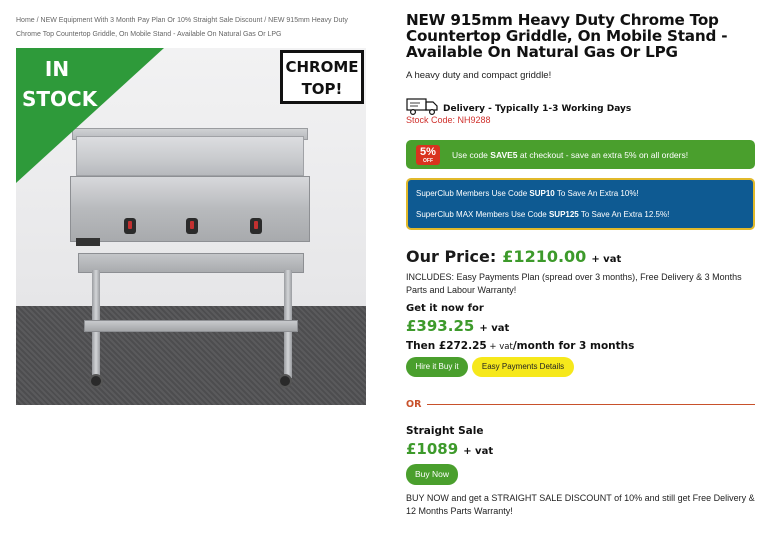 The height and width of the screenshot is (535, 768). Describe the element at coordinates (504, 154) in the screenshot. I see `promo-code: SAVE5` at that location.